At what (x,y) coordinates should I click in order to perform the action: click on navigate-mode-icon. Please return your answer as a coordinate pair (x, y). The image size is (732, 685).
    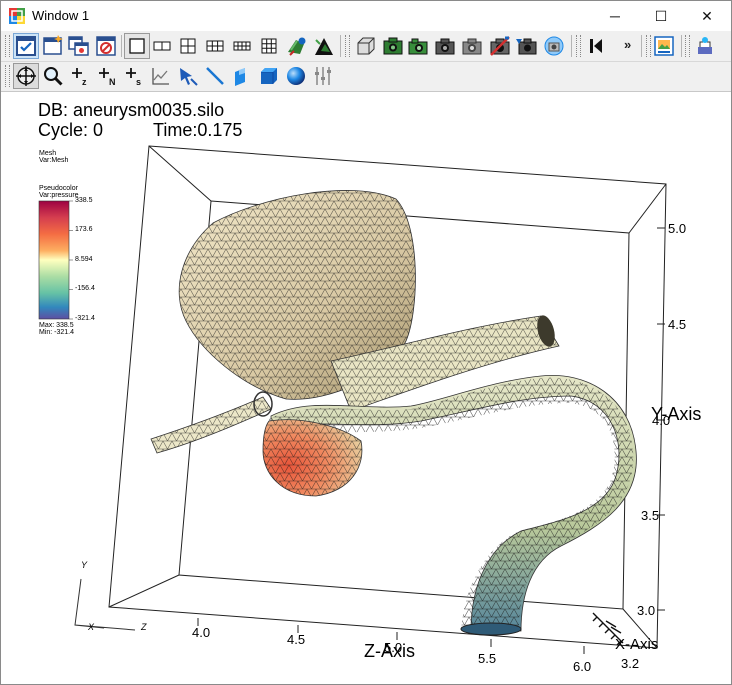
    Looking at the image, I should click on (26, 76).